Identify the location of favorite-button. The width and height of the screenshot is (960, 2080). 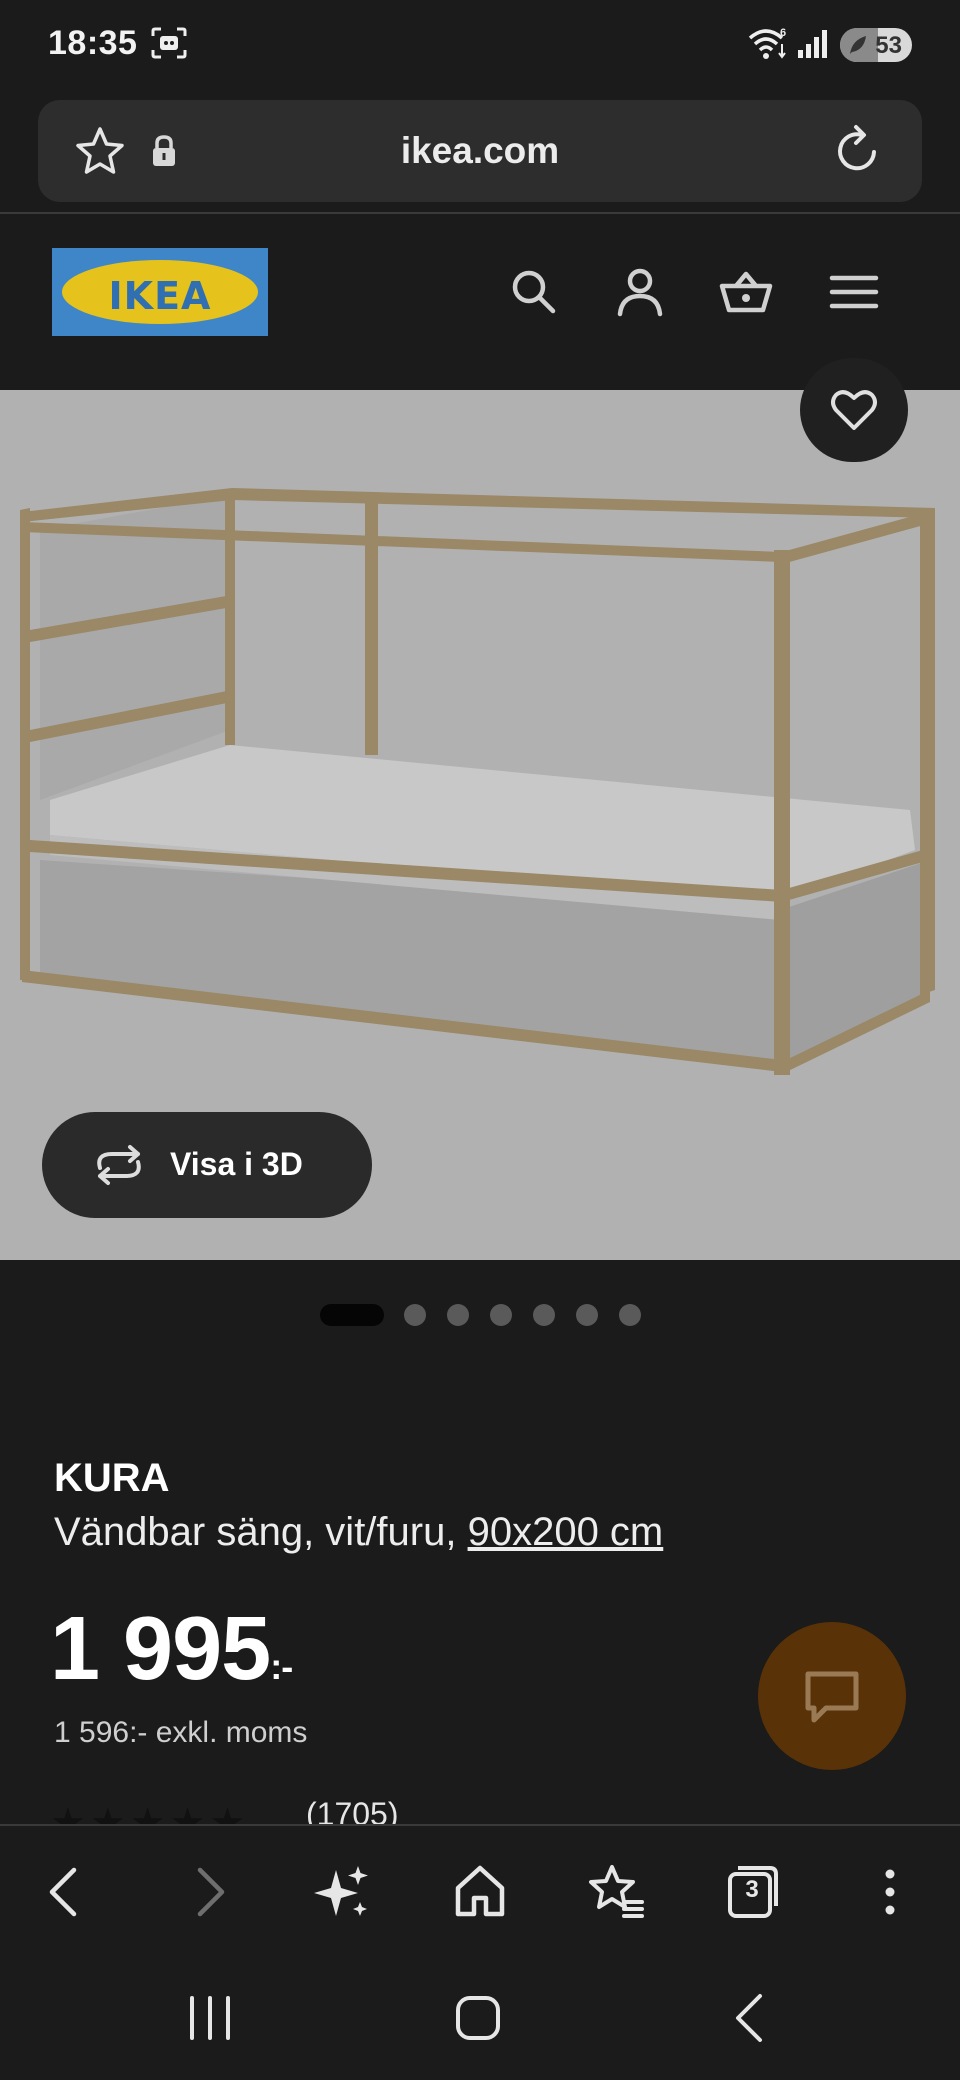
(854, 410).